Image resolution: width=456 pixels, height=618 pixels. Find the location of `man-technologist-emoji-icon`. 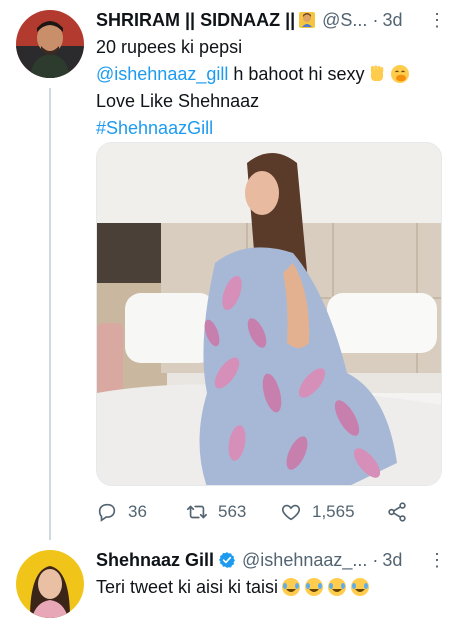

man-technologist-emoji-icon is located at coordinates (307, 20).